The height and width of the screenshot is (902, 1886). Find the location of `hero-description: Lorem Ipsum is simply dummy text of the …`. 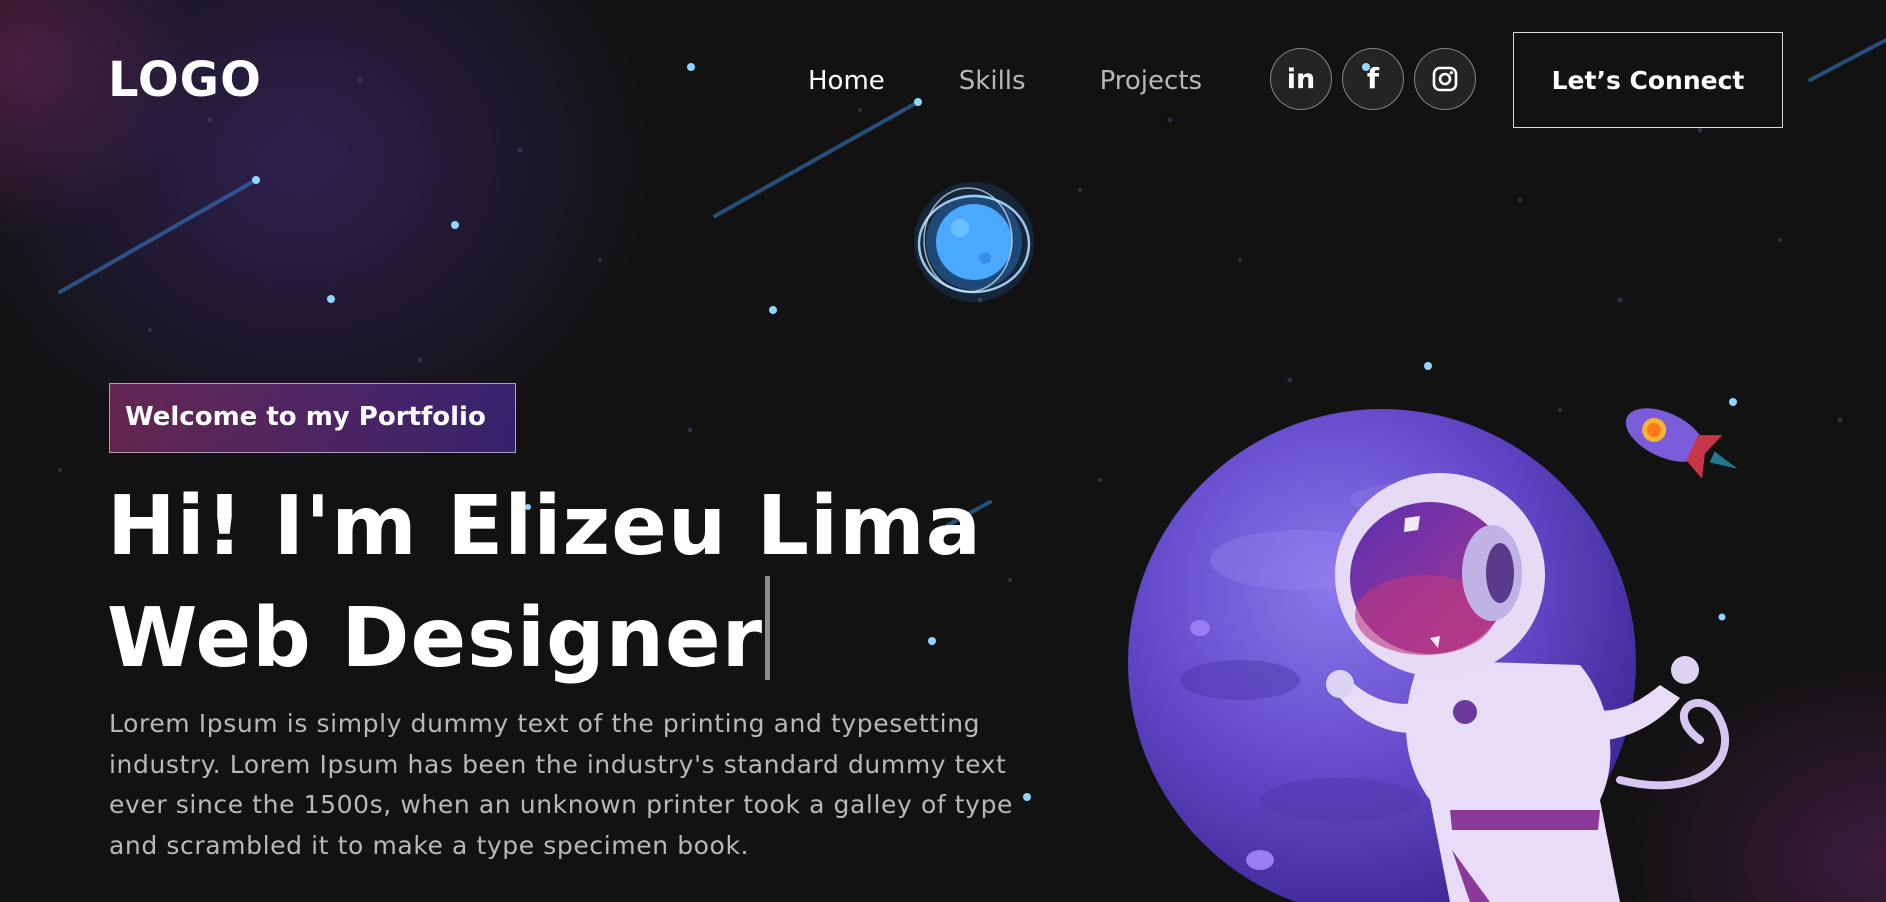

hero-description: Lorem Ipsum is simply dummy text of the … is located at coordinates (561, 784).